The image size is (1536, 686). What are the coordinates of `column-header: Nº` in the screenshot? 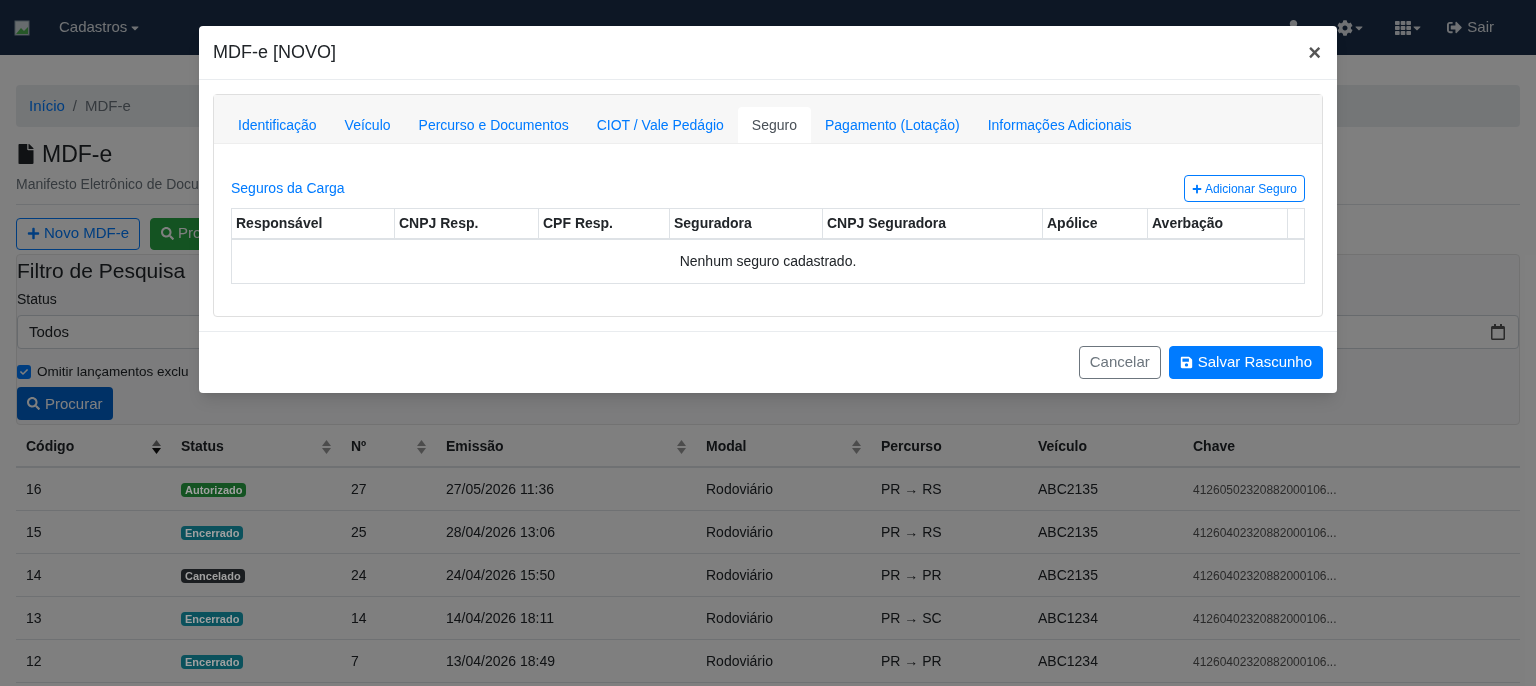 It's located at (388, 447).